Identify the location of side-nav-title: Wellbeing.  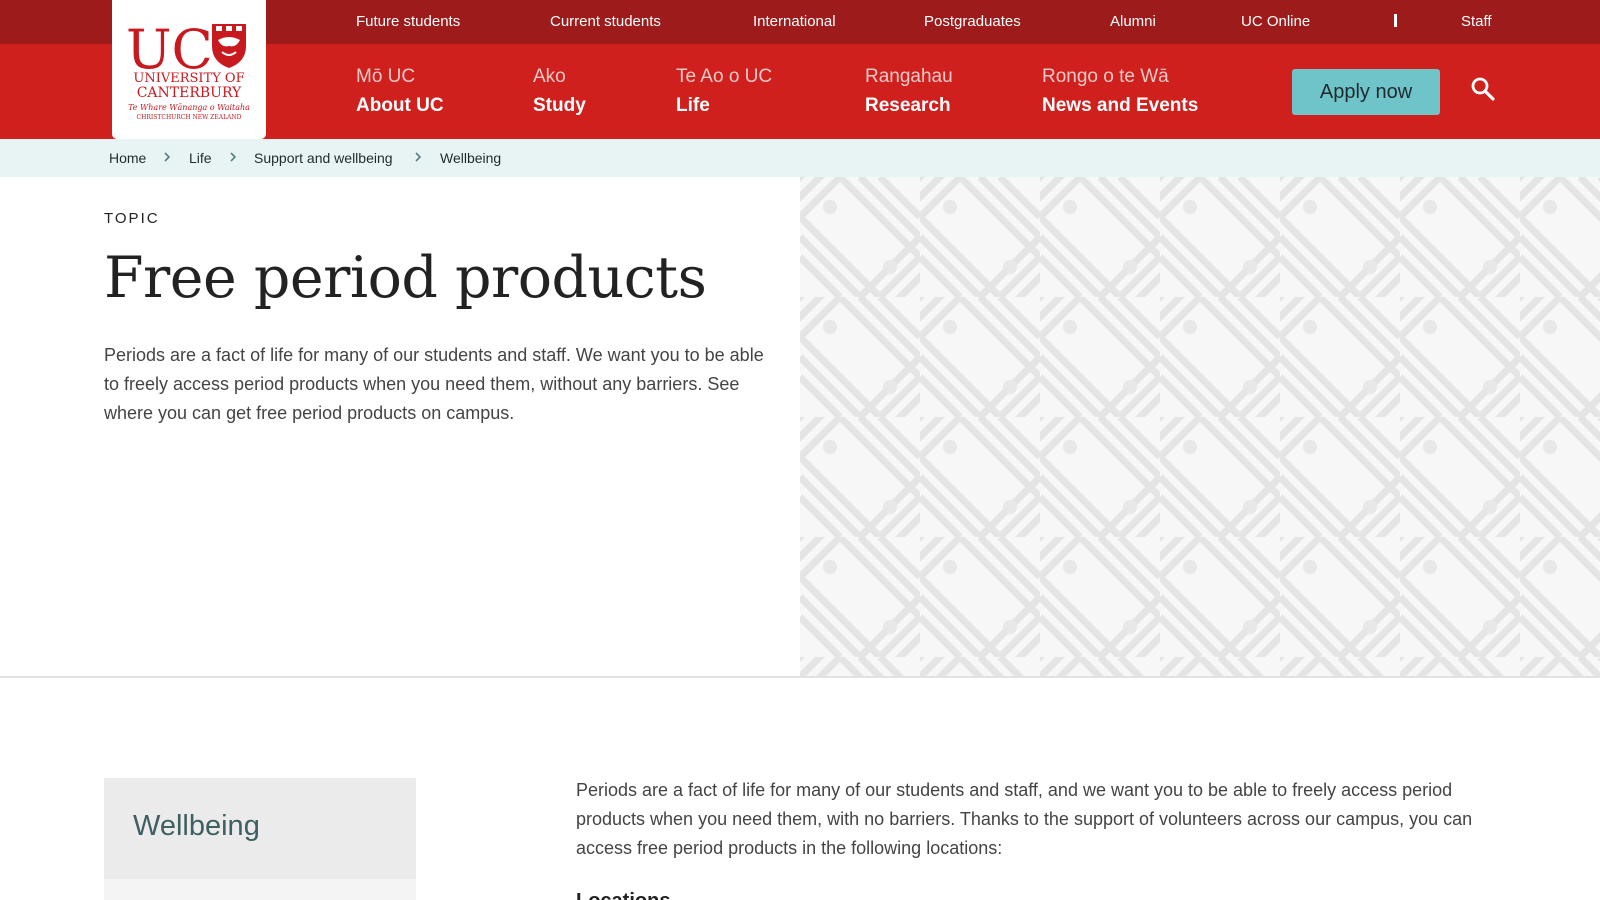
(196, 826).